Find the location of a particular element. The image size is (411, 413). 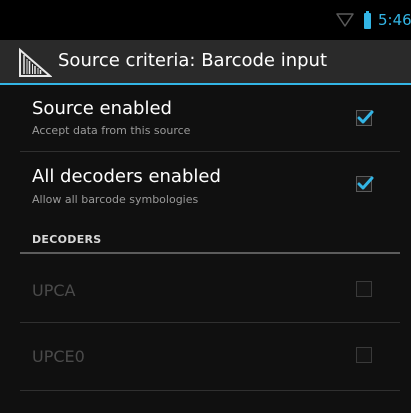

page-title: Source criteria: Barcode input is located at coordinates (193, 60).